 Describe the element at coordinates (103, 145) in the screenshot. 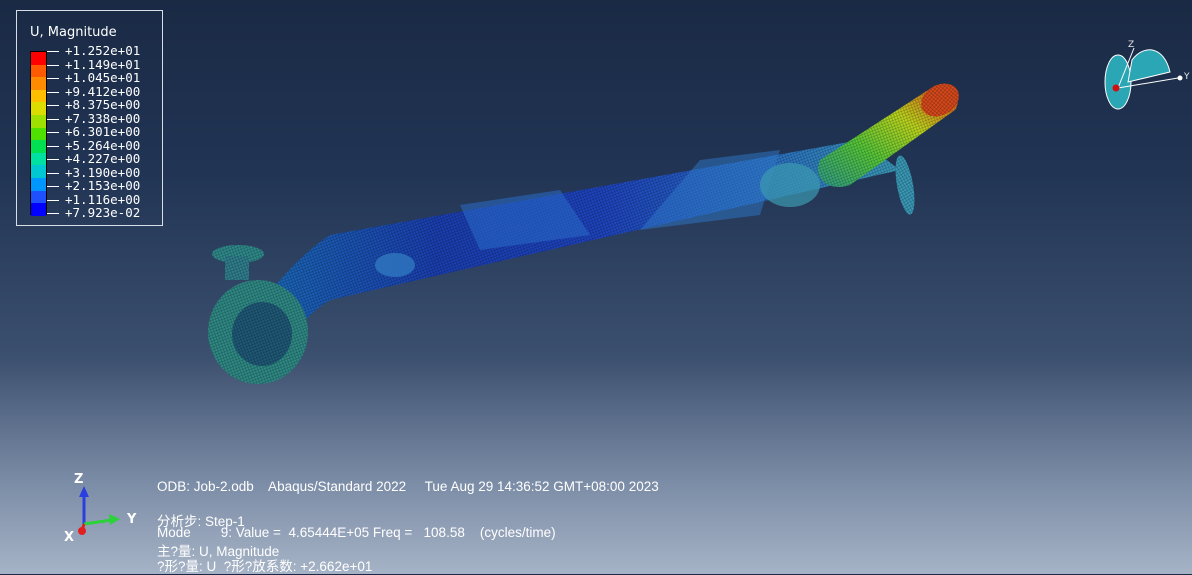

I see `legend-value: +5.264e+00` at that location.